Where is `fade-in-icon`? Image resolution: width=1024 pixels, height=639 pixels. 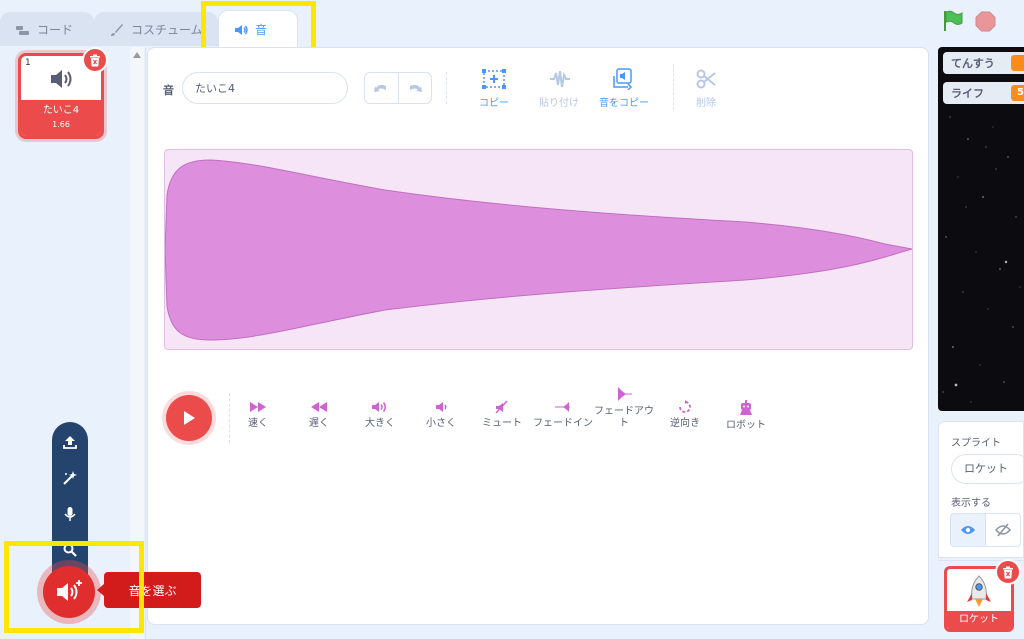 fade-in-icon is located at coordinates (562, 407).